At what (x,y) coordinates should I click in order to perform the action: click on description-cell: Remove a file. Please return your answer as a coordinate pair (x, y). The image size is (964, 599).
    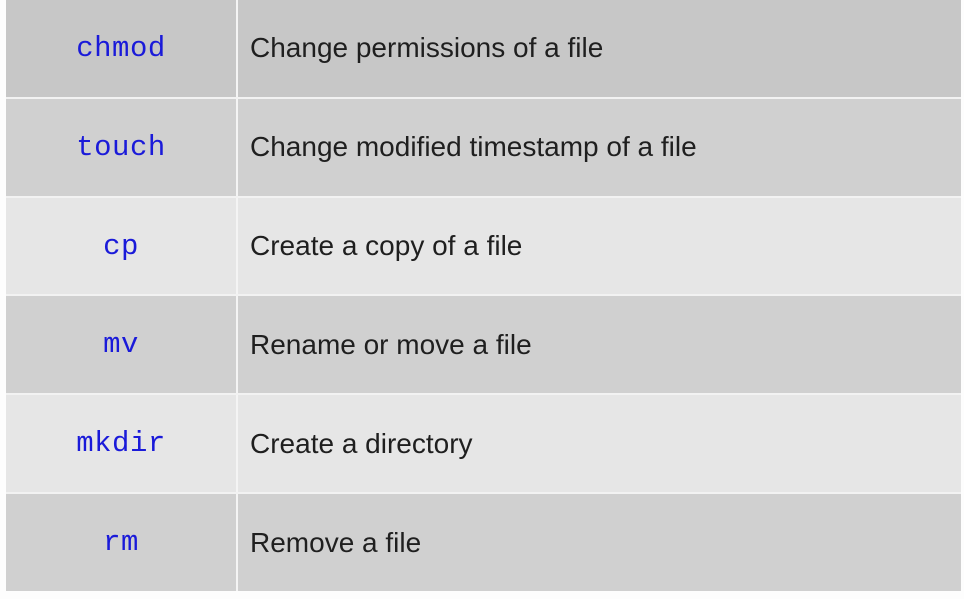
    Looking at the image, I should click on (599, 542).